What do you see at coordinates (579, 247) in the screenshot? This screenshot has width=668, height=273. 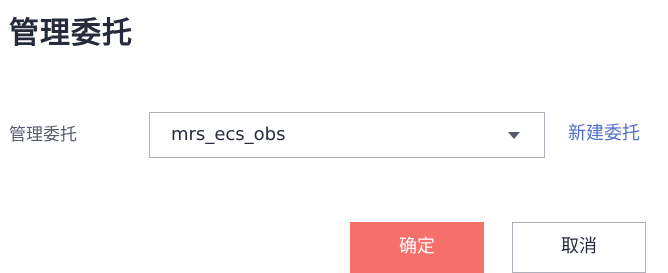 I see `cancel-button: 取消` at bounding box center [579, 247].